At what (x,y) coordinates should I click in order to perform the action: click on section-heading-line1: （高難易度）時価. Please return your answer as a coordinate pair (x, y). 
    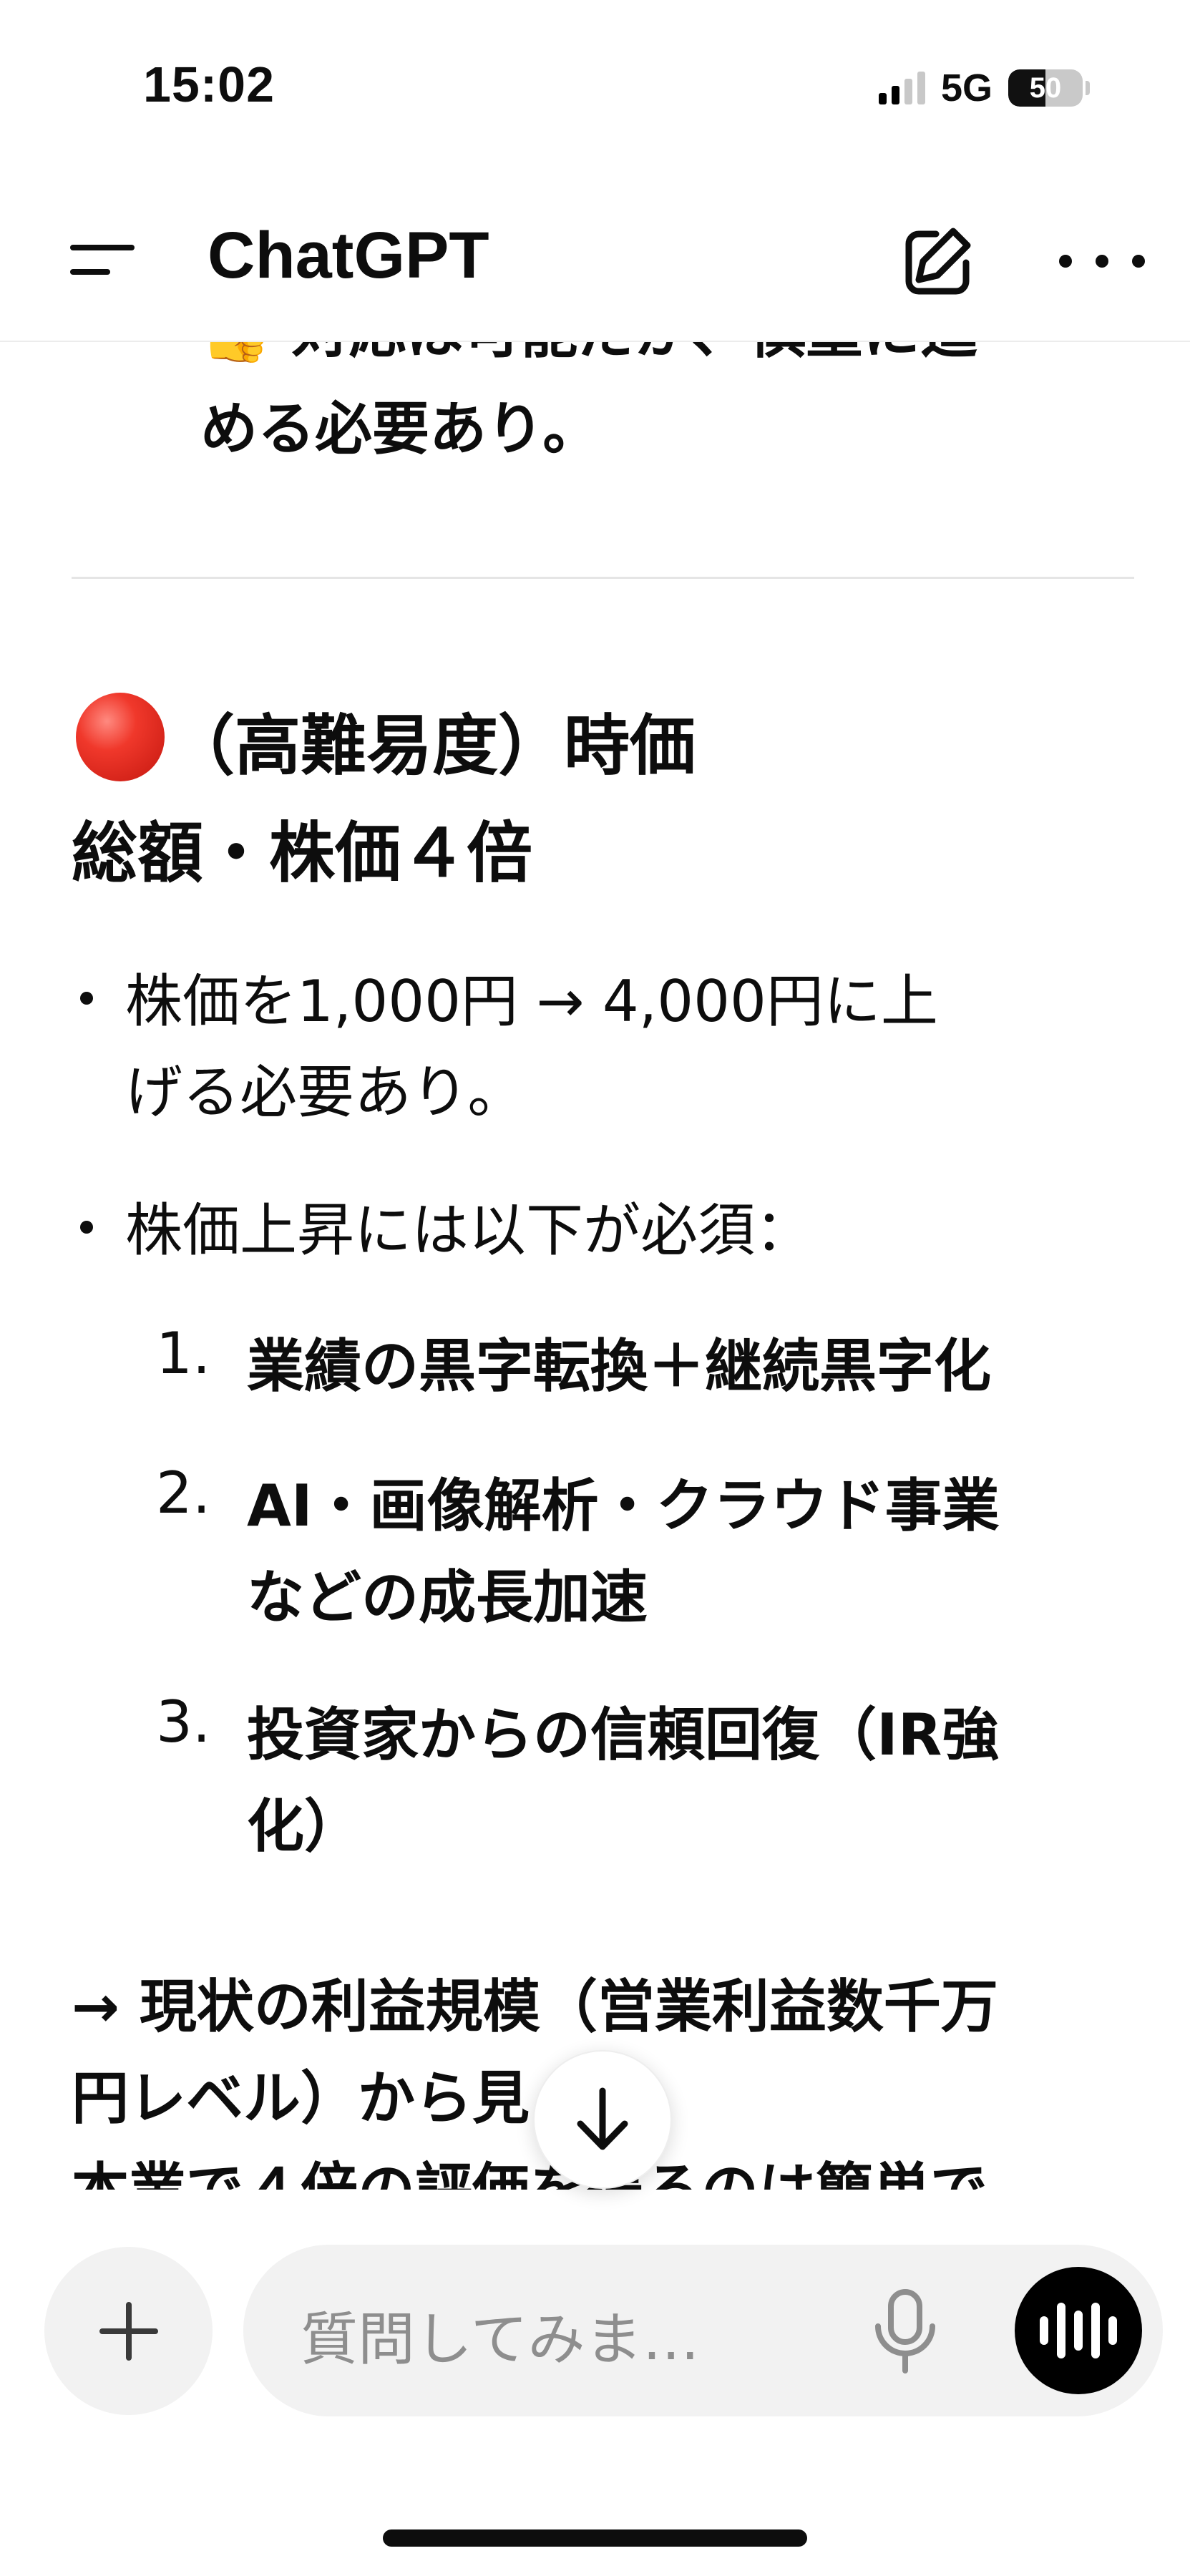
    Looking at the image, I should click on (432, 746).